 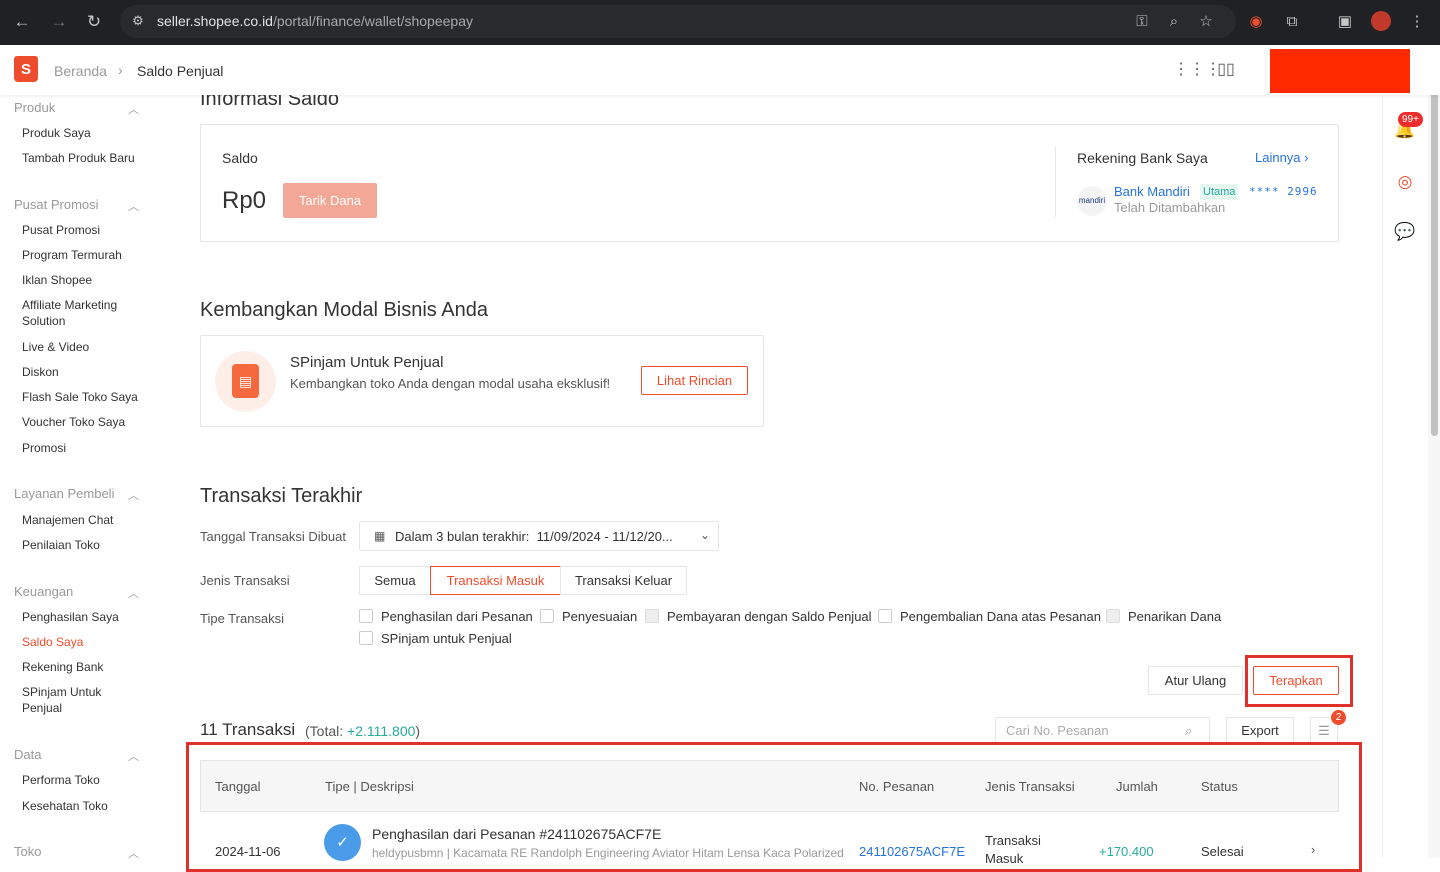 I want to click on browser-menu-icon: ⋮, so click(x=1417, y=22).